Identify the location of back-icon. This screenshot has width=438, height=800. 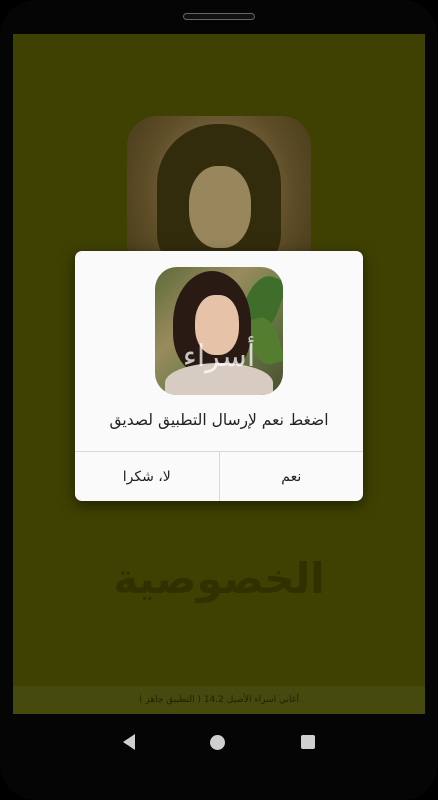
(128, 742).